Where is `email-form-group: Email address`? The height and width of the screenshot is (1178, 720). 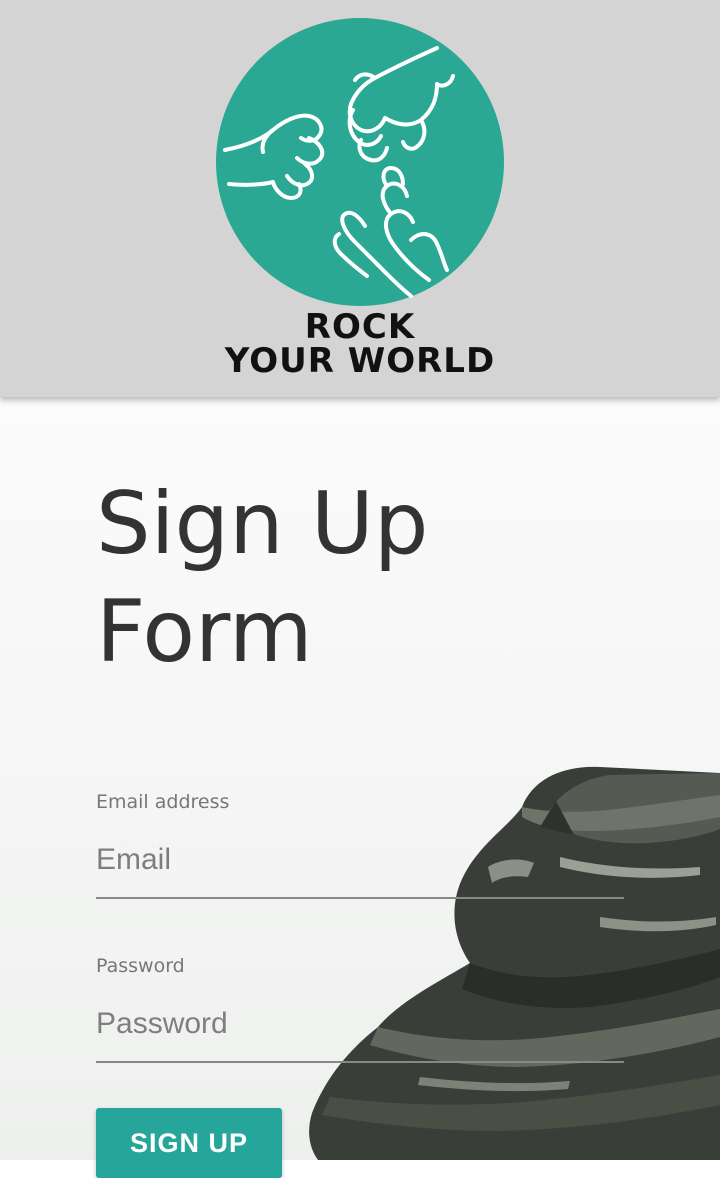
email-form-group: Email address is located at coordinates (360, 845).